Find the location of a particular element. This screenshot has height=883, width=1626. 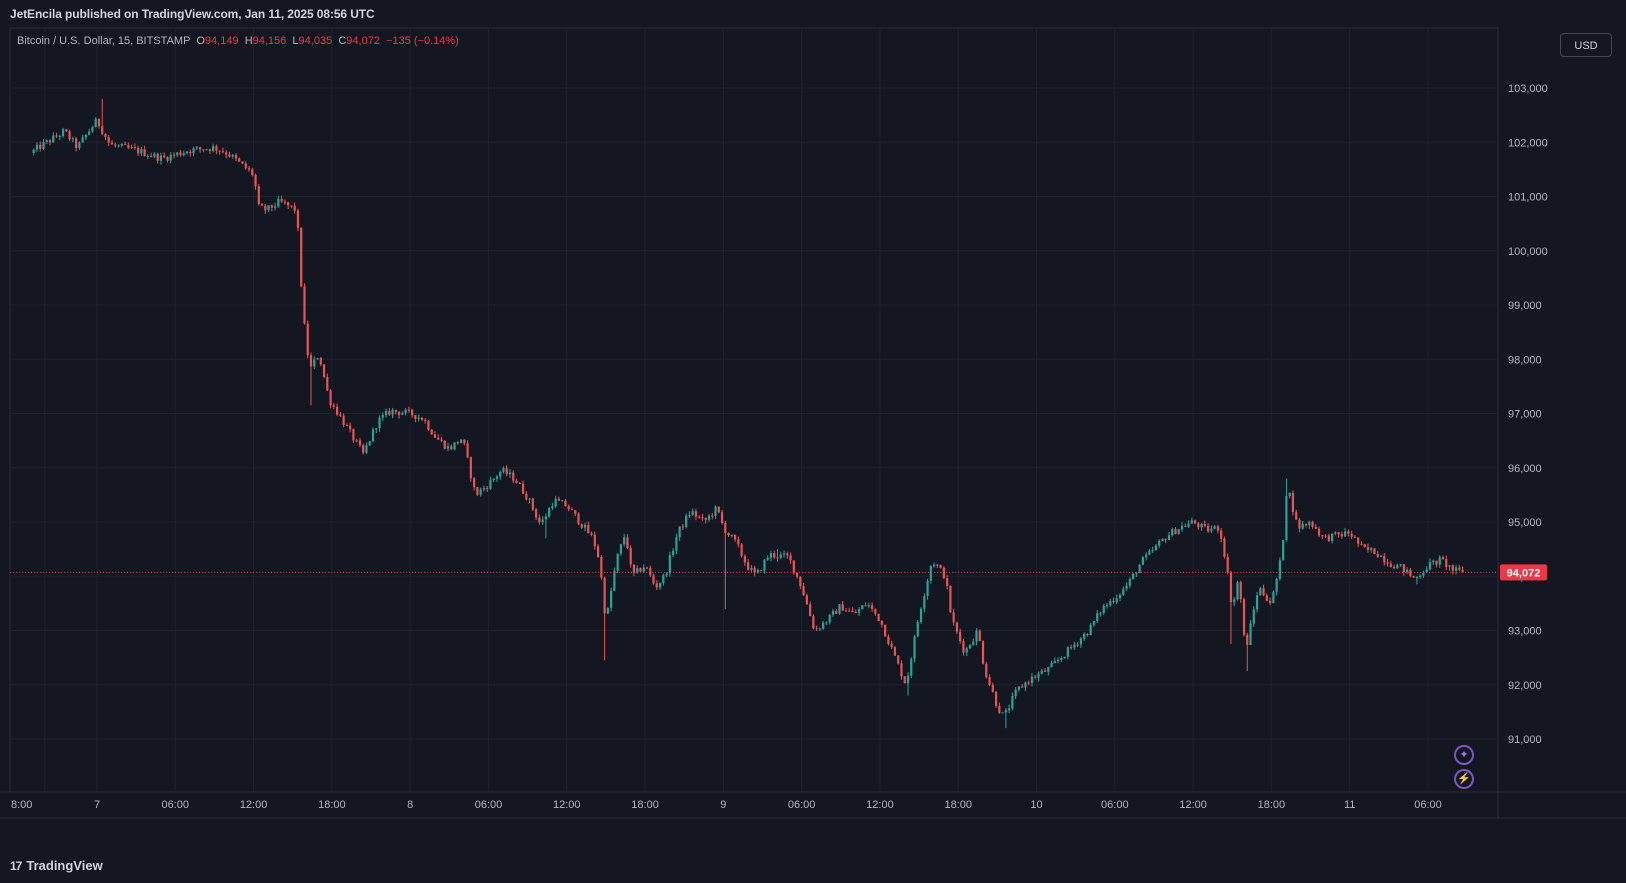

last-price-label: 94,072 is located at coordinates (1524, 573).